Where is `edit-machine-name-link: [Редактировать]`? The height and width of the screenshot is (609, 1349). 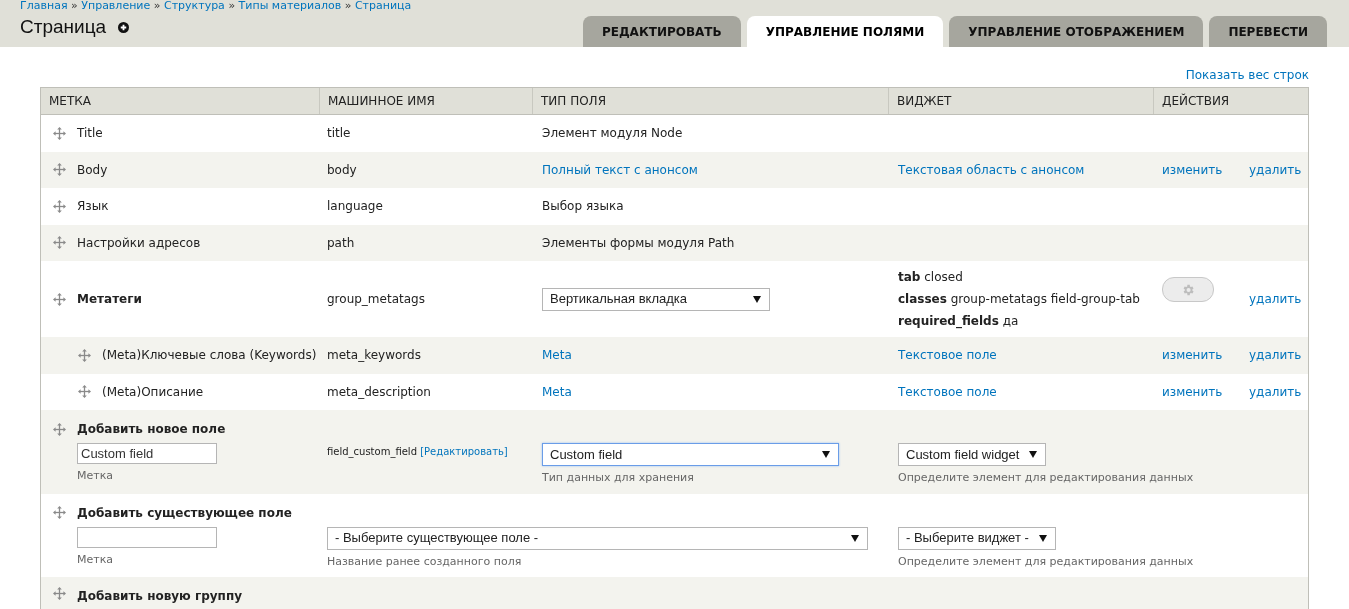
edit-machine-name-link: [Редактировать] is located at coordinates (464, 451).